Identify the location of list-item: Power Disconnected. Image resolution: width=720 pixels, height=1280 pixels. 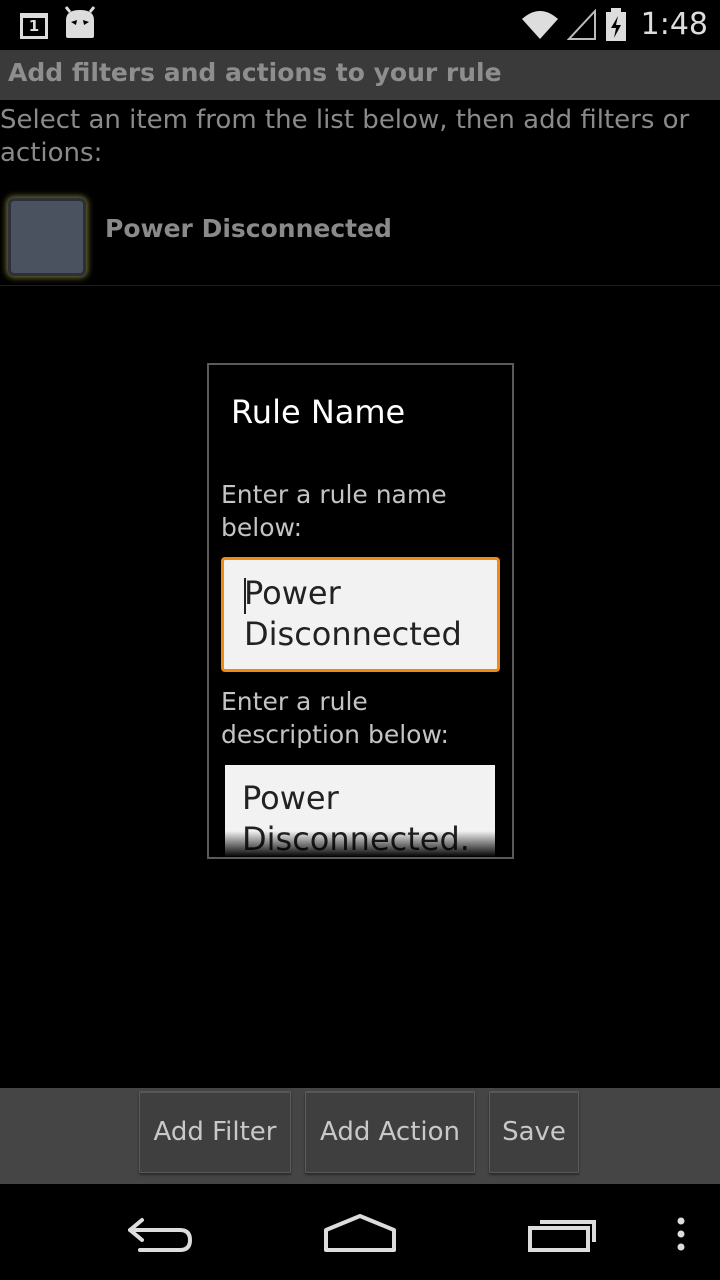
(360, 238).